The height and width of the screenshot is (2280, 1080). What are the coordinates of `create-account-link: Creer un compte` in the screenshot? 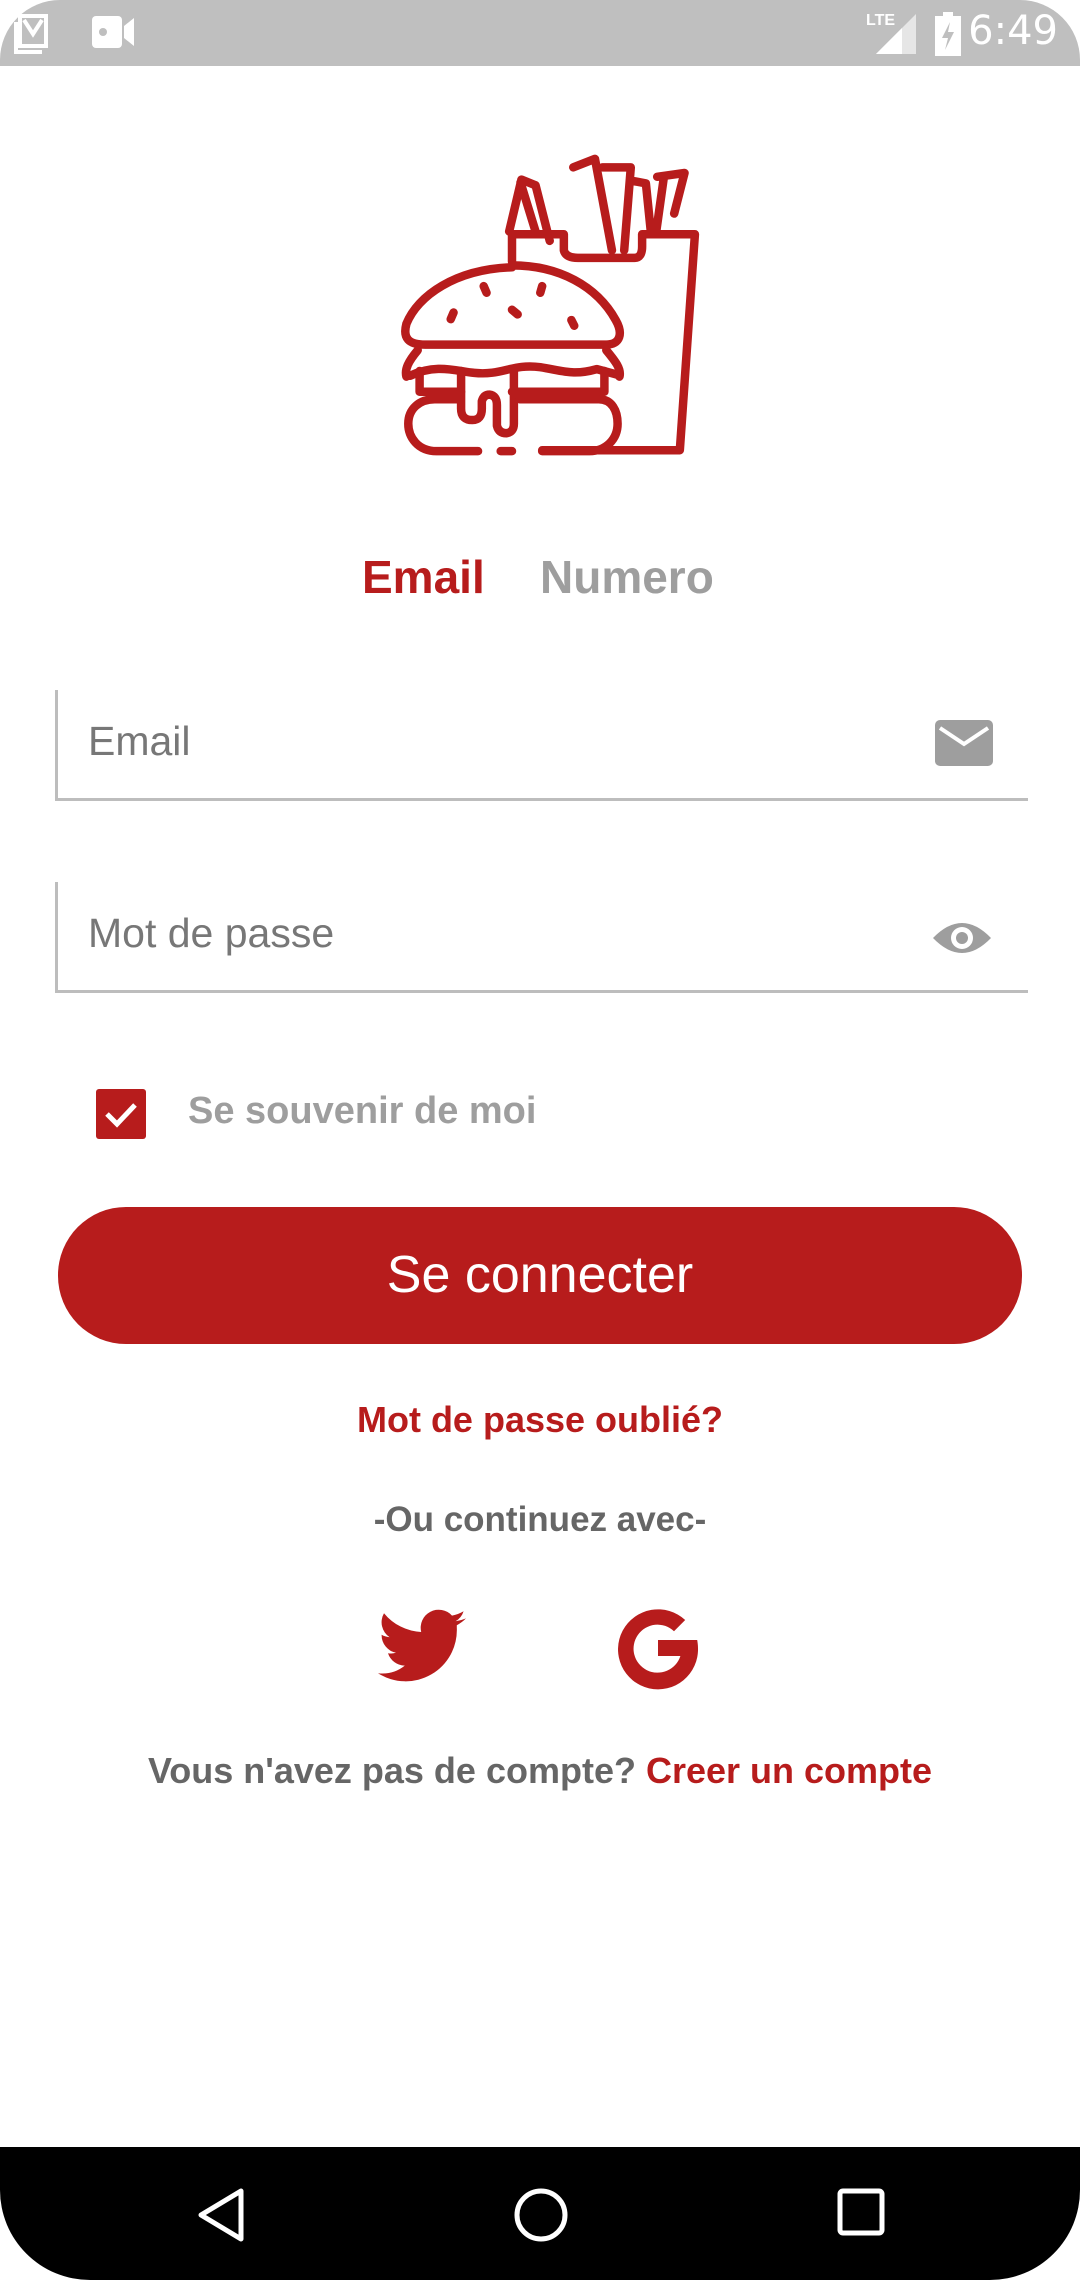 It's located at (789, 1770).